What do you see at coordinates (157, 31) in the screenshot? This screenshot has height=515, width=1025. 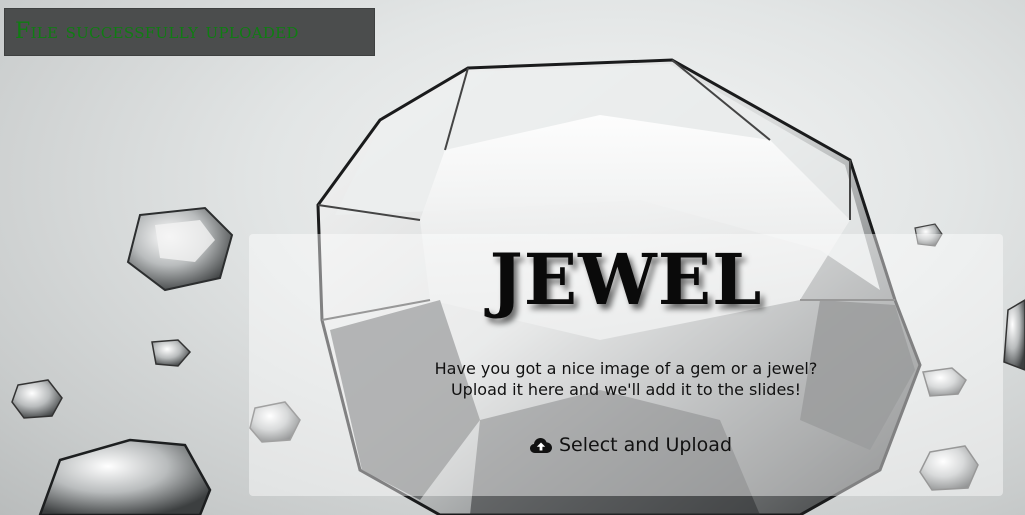 I see `toast-message: File successfully uploaded` at bounding box center [157, 31].